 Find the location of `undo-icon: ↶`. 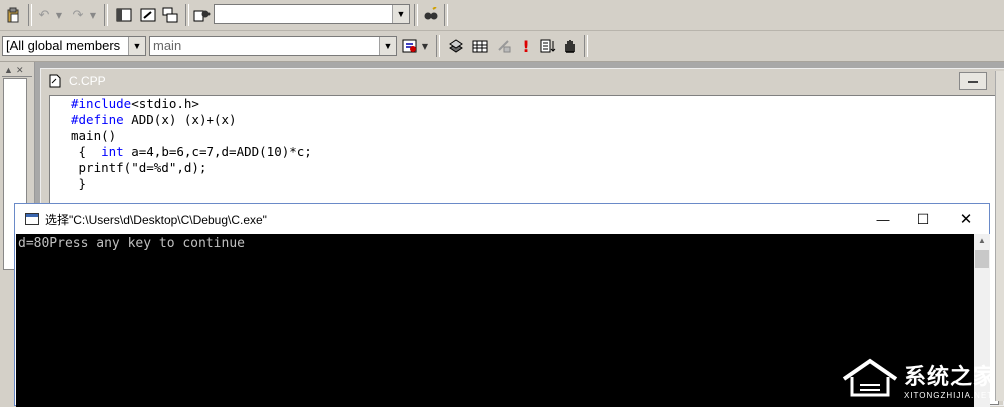

undo-icon: ↶ is located at coordinates (44, 15).